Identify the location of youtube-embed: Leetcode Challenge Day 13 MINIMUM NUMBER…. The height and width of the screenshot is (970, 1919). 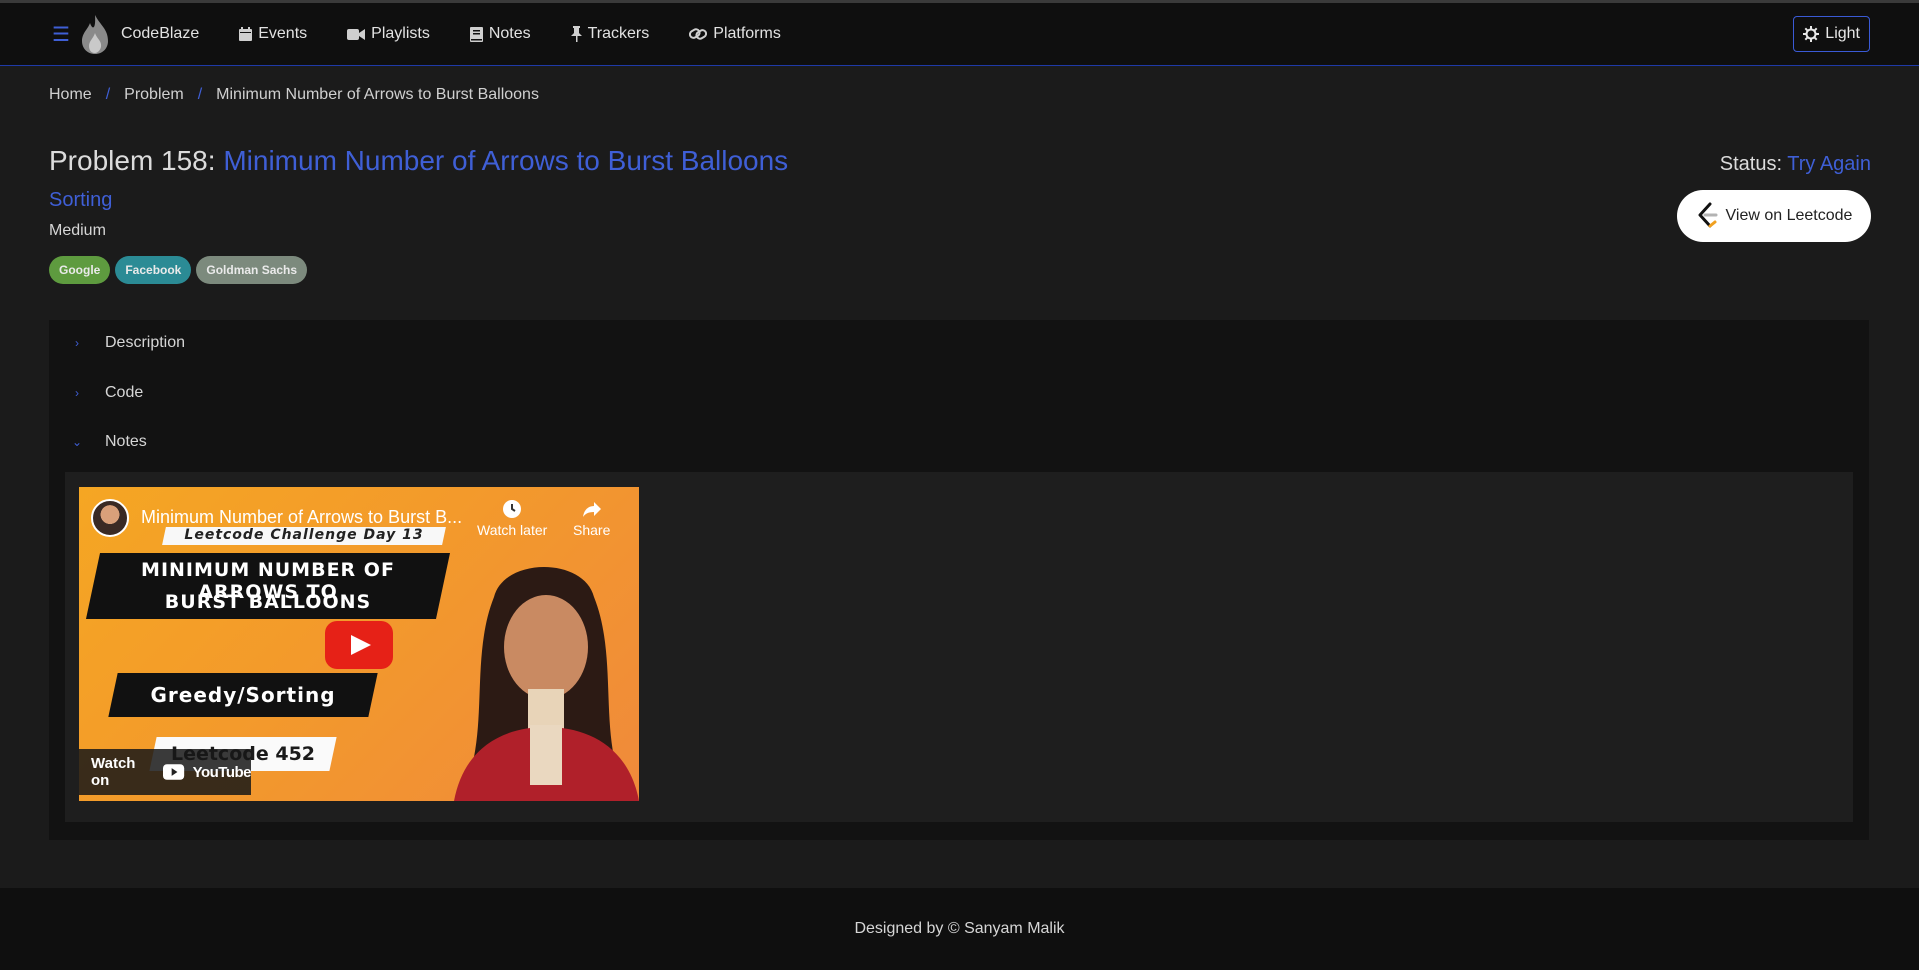
(359, 644).